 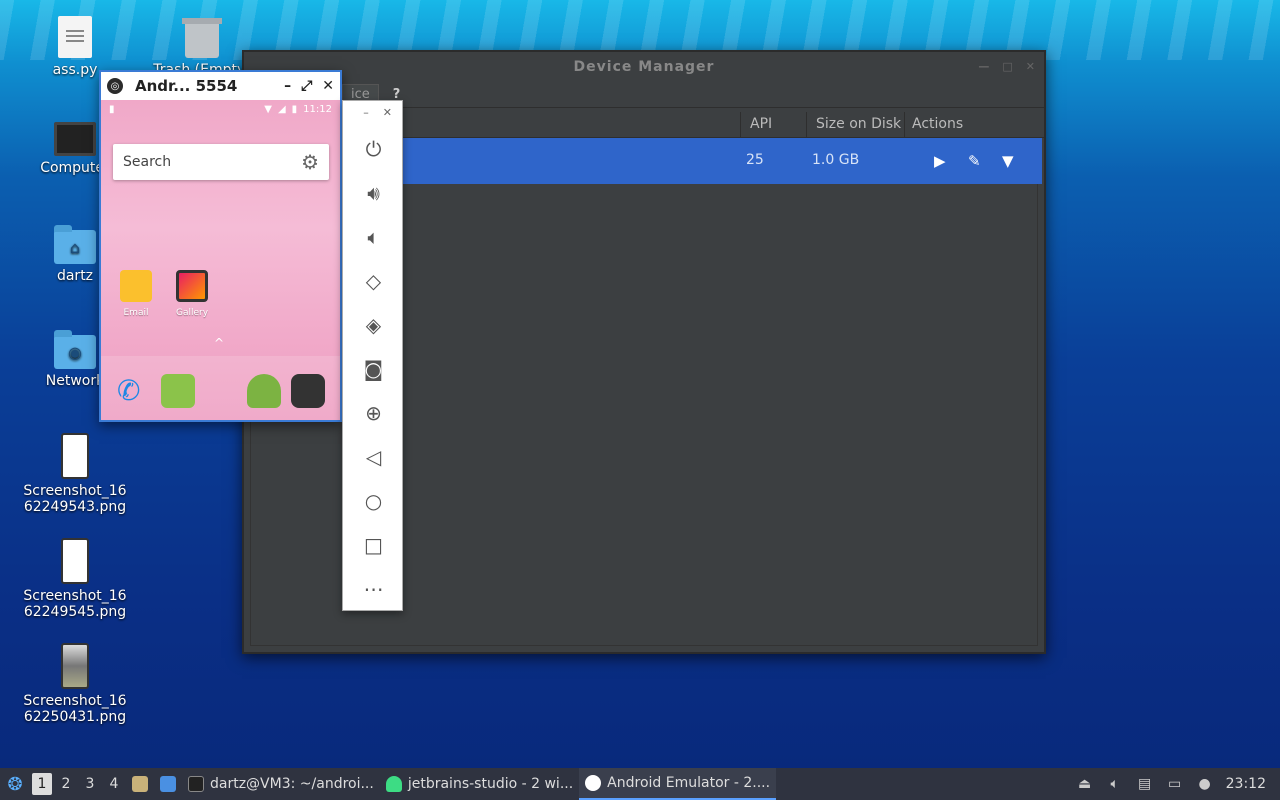 I want to click on show-desktop-launcher, so click(x=168, y=784).